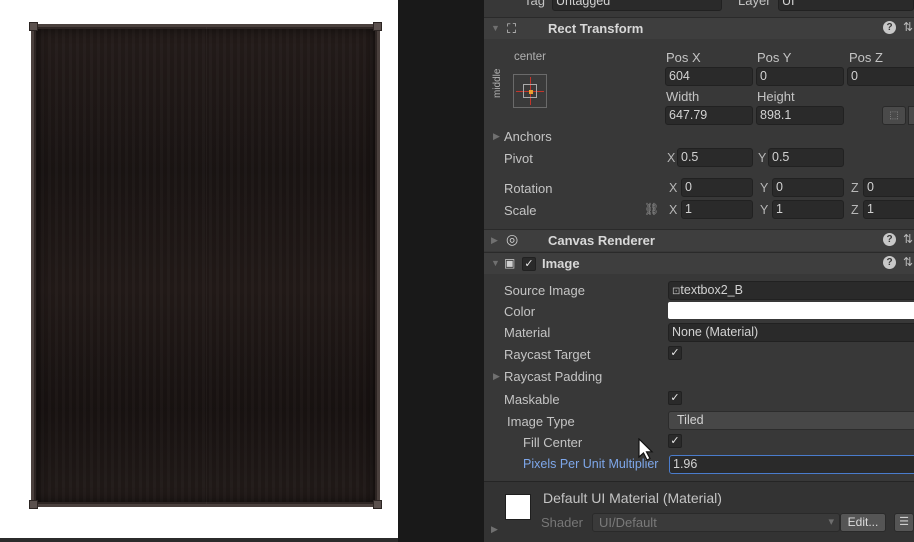 This screenshot has height=542, width=914. I want to click on image-type-value: Tiled, so click(690, 420).